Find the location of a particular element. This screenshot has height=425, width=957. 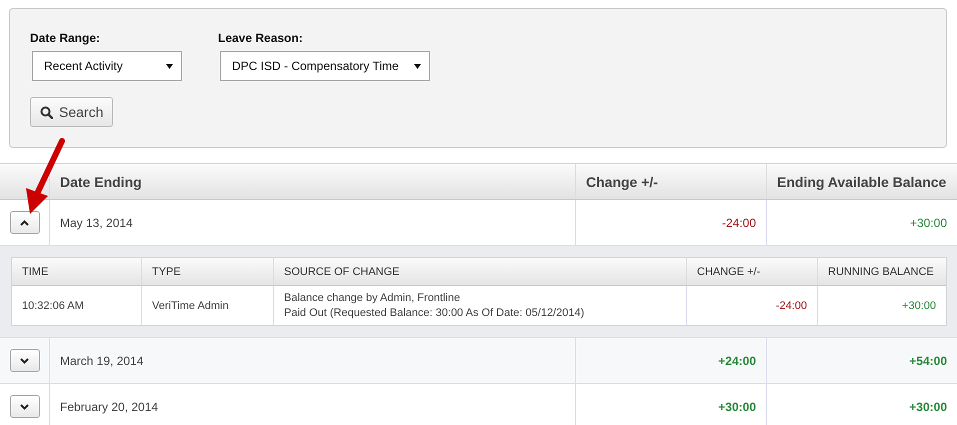

column-header: Ending Available Balance is located at coordinates (862, 182).